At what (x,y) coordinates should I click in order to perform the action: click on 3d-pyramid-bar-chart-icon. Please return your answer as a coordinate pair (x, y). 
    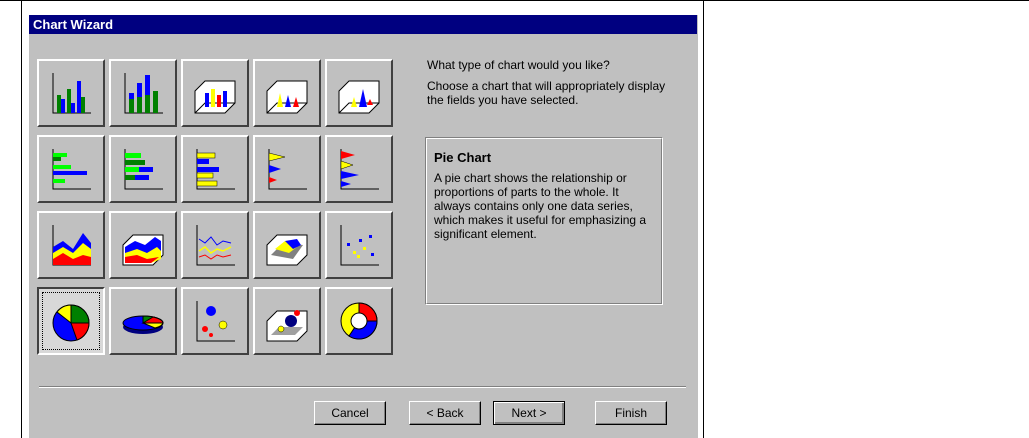
    Looking at the image, I should click on (359, 169).